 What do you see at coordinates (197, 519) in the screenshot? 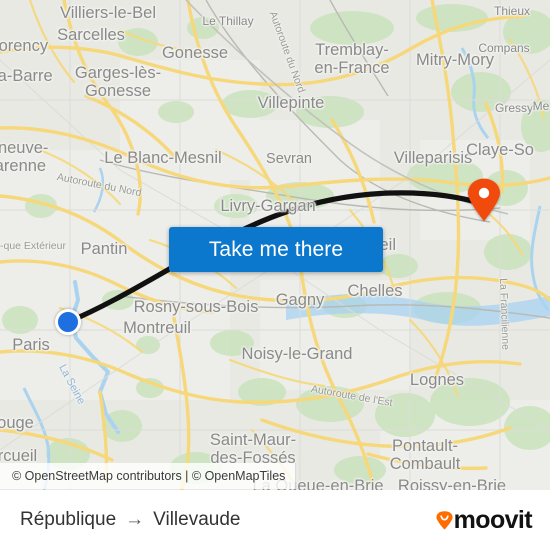
I see `route-destination: Villevaude` at bounding box center [197, 519].